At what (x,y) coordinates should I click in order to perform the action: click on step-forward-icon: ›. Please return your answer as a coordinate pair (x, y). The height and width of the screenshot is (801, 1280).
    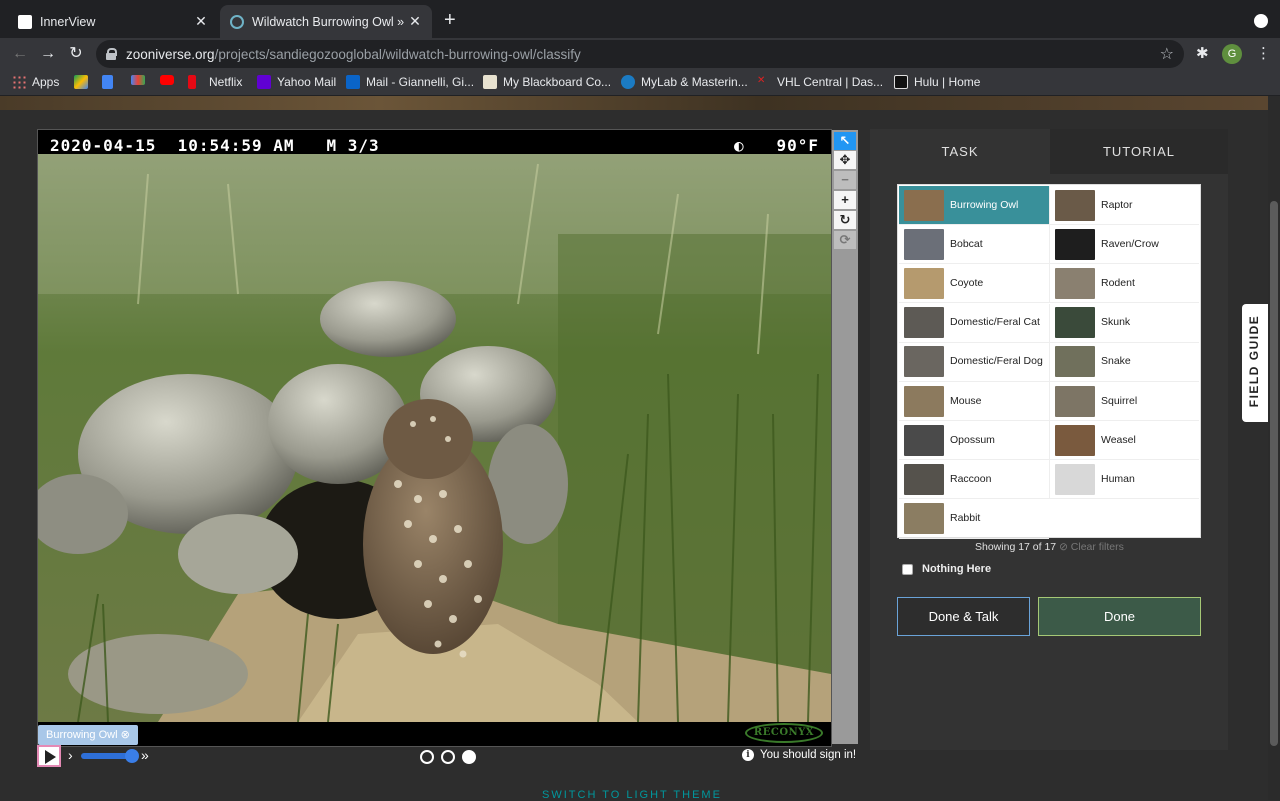
    Looking at the image, I should click on (70, 755).